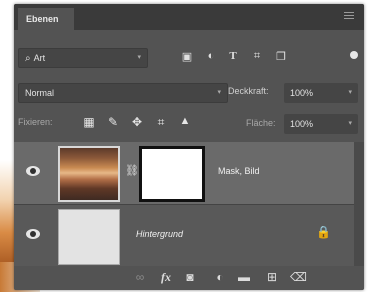 Image resolution: width=370 pixels, height=292 pixels. What do you see at coordinates (349, 16) in the screenshot?
I see `panel-menu-icon` at bounding box center [349, 16].